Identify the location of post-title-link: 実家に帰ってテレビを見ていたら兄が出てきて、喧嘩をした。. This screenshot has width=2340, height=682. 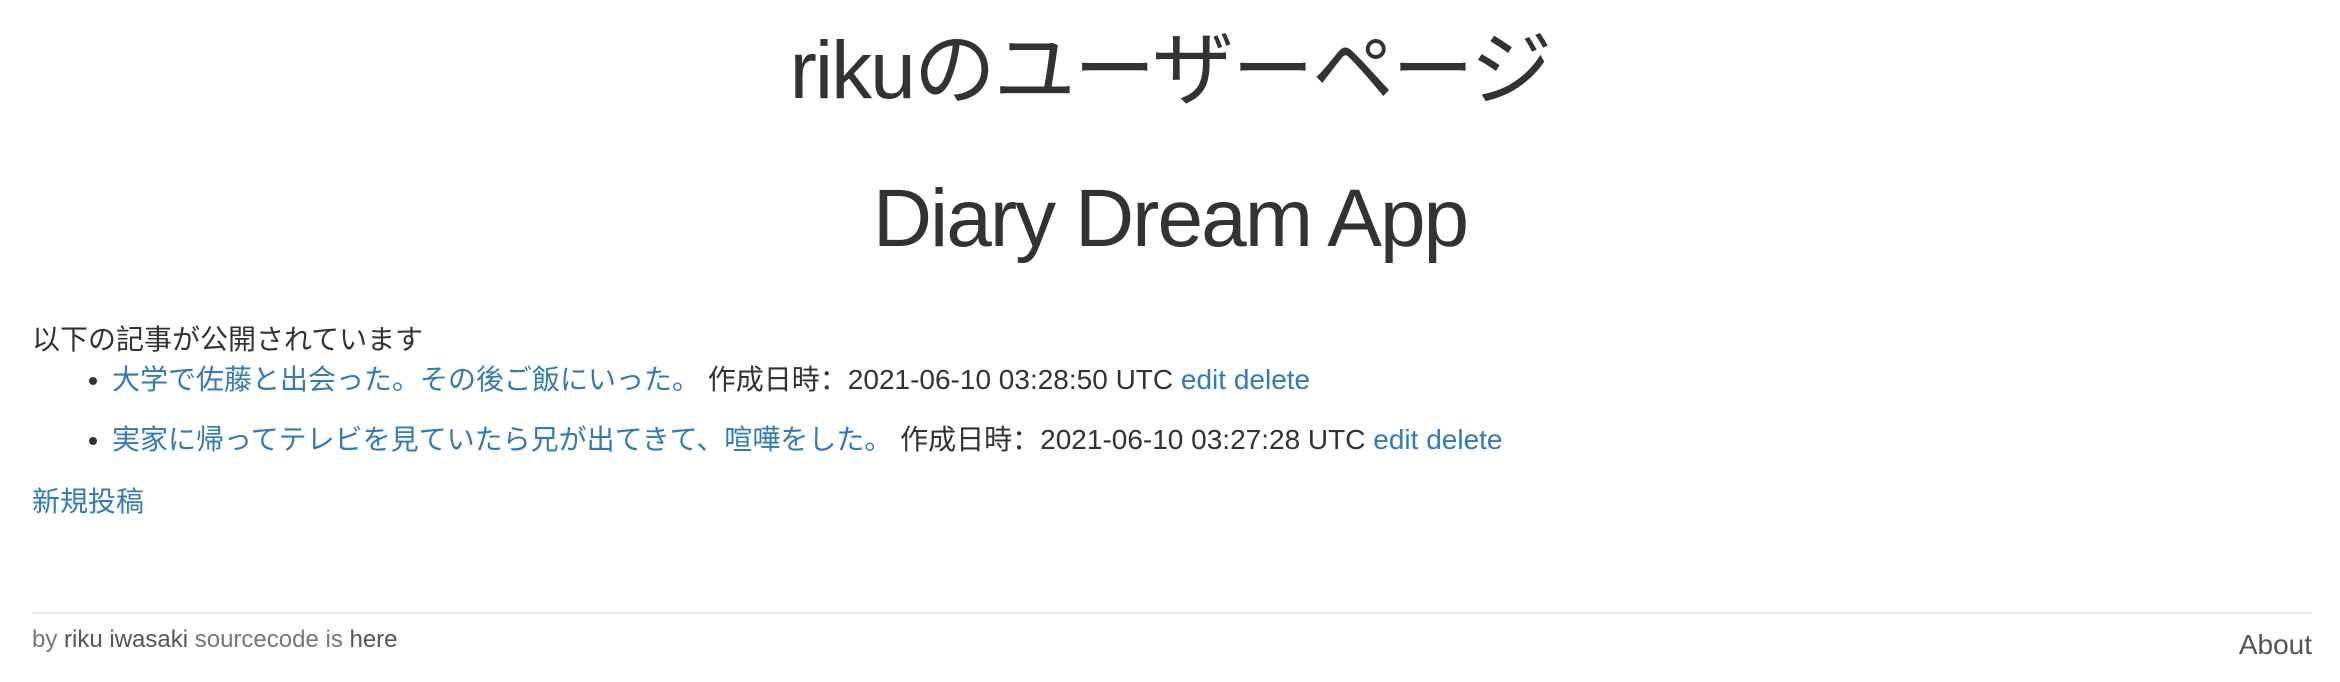
(502, 439).